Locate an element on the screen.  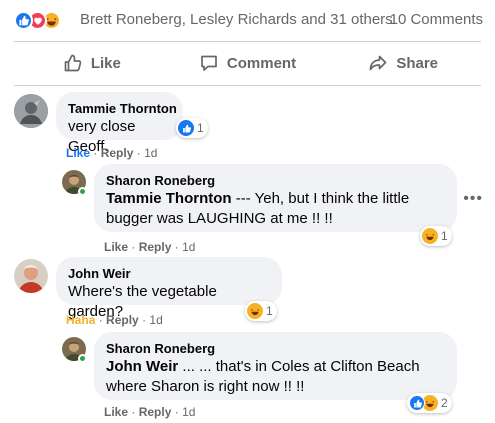
thumbs-up-icon is located at coordinates (73, 63).